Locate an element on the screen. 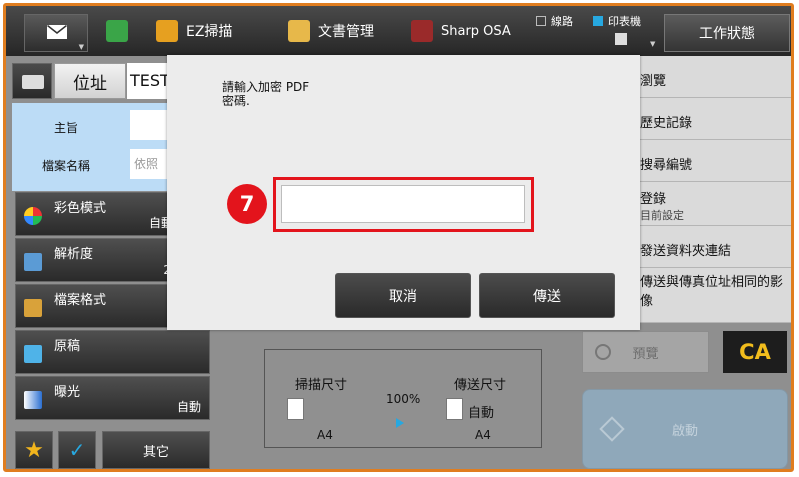 The image size is (799, 477). ratio-value: 100% is located at coordinates (403, 399).